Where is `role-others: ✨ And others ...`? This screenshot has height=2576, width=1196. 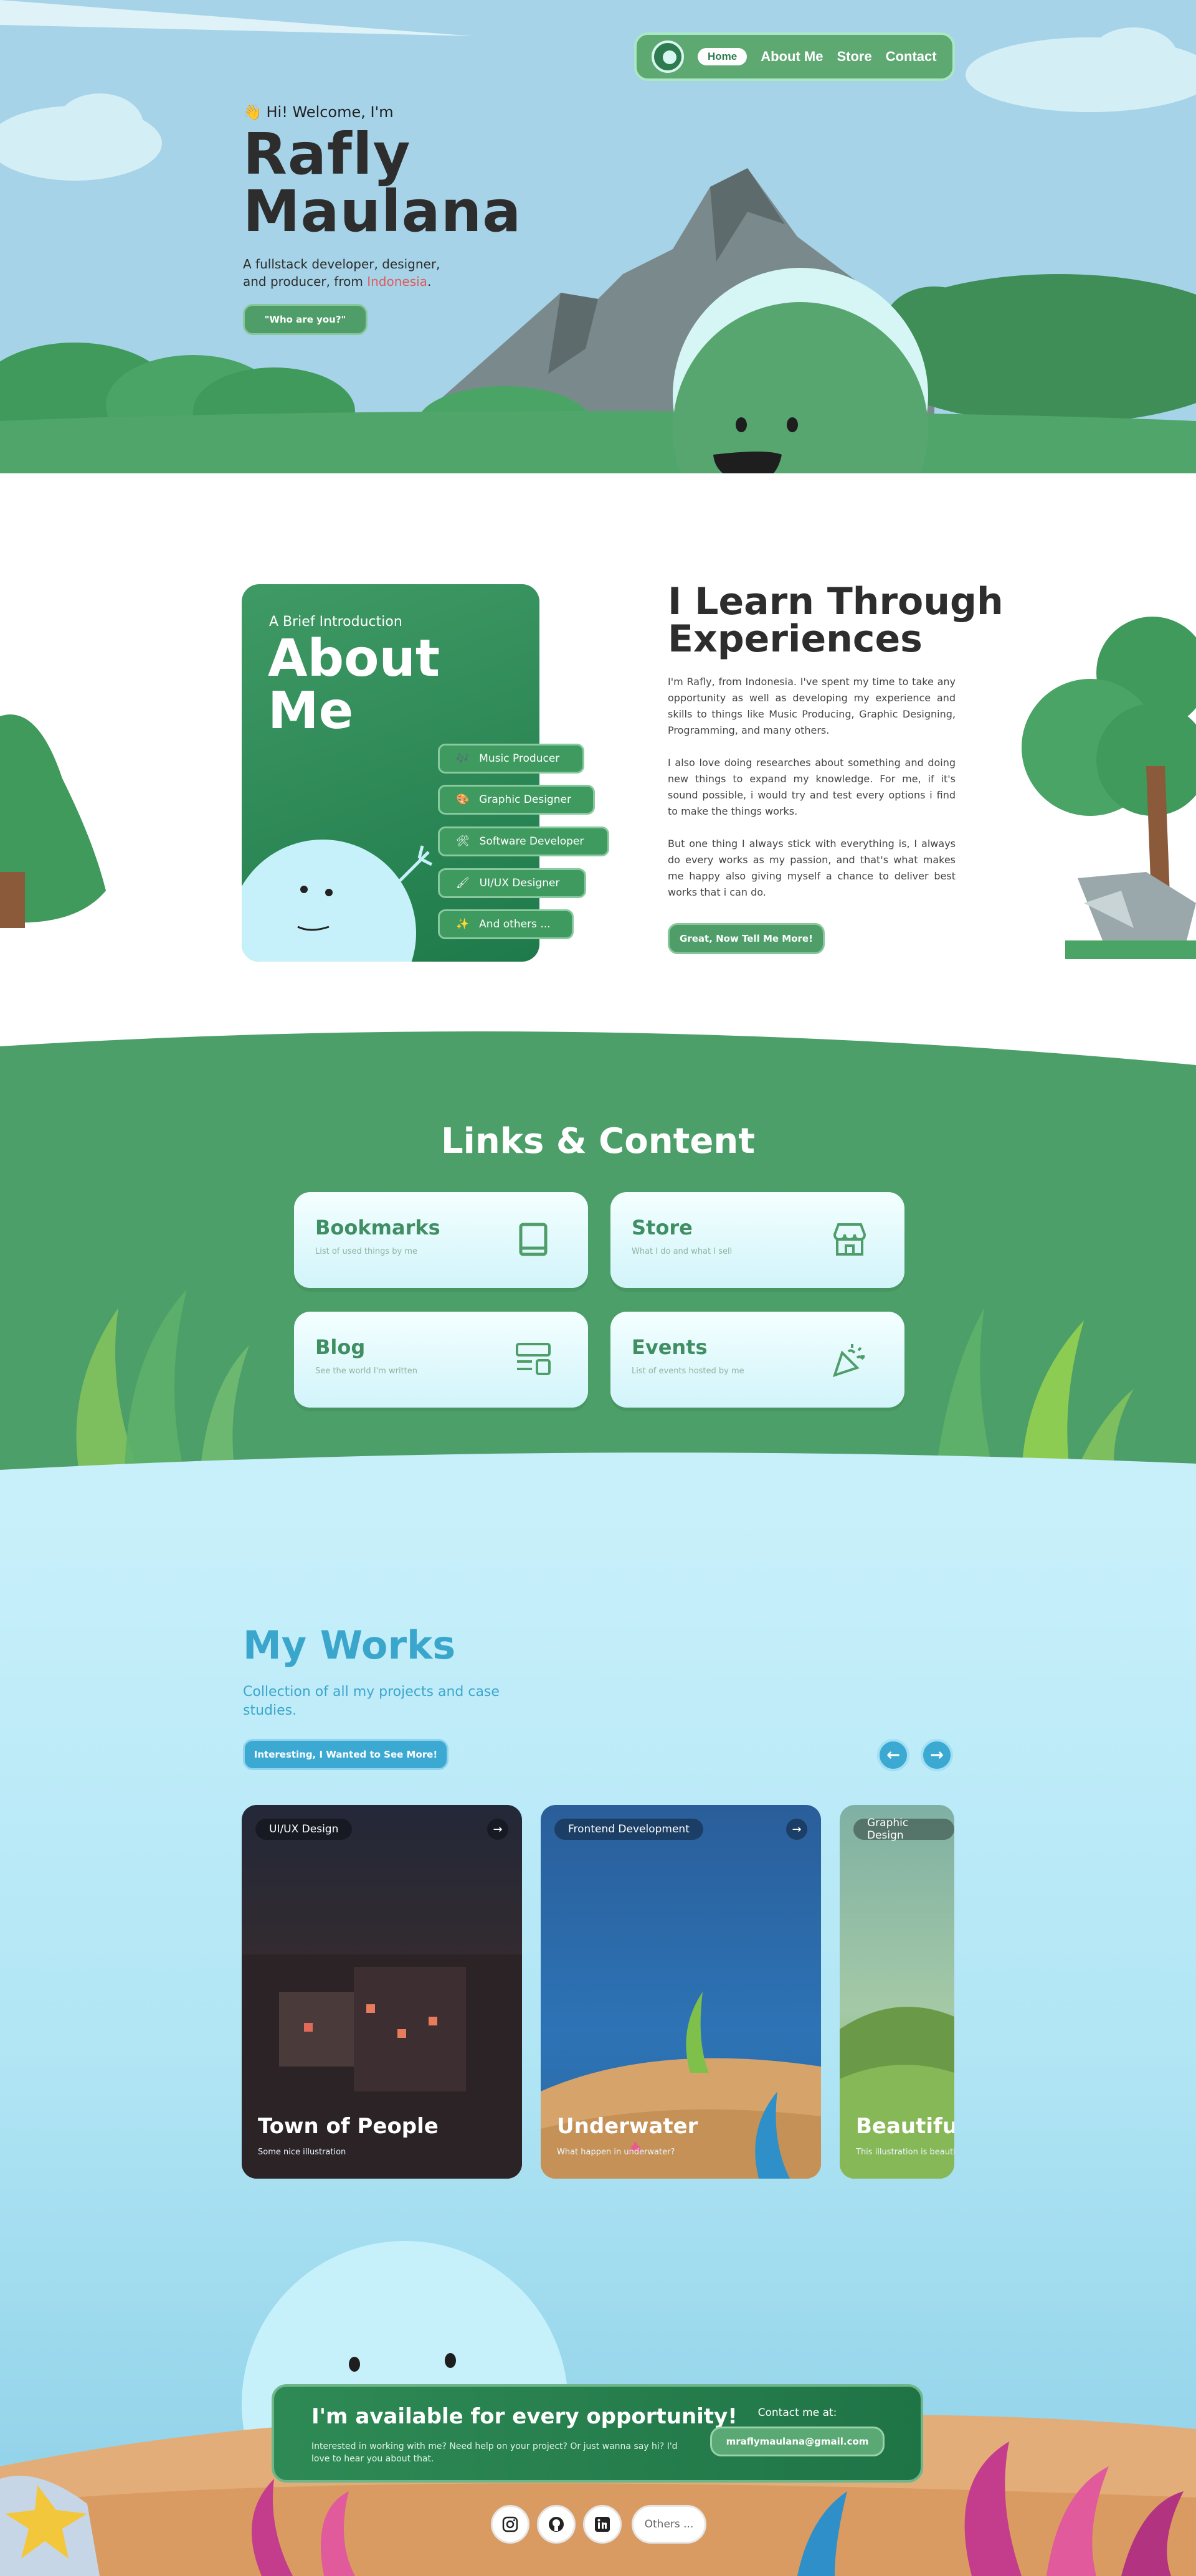
role-others: ✨ And others ... is located at coordinates (506, 924).